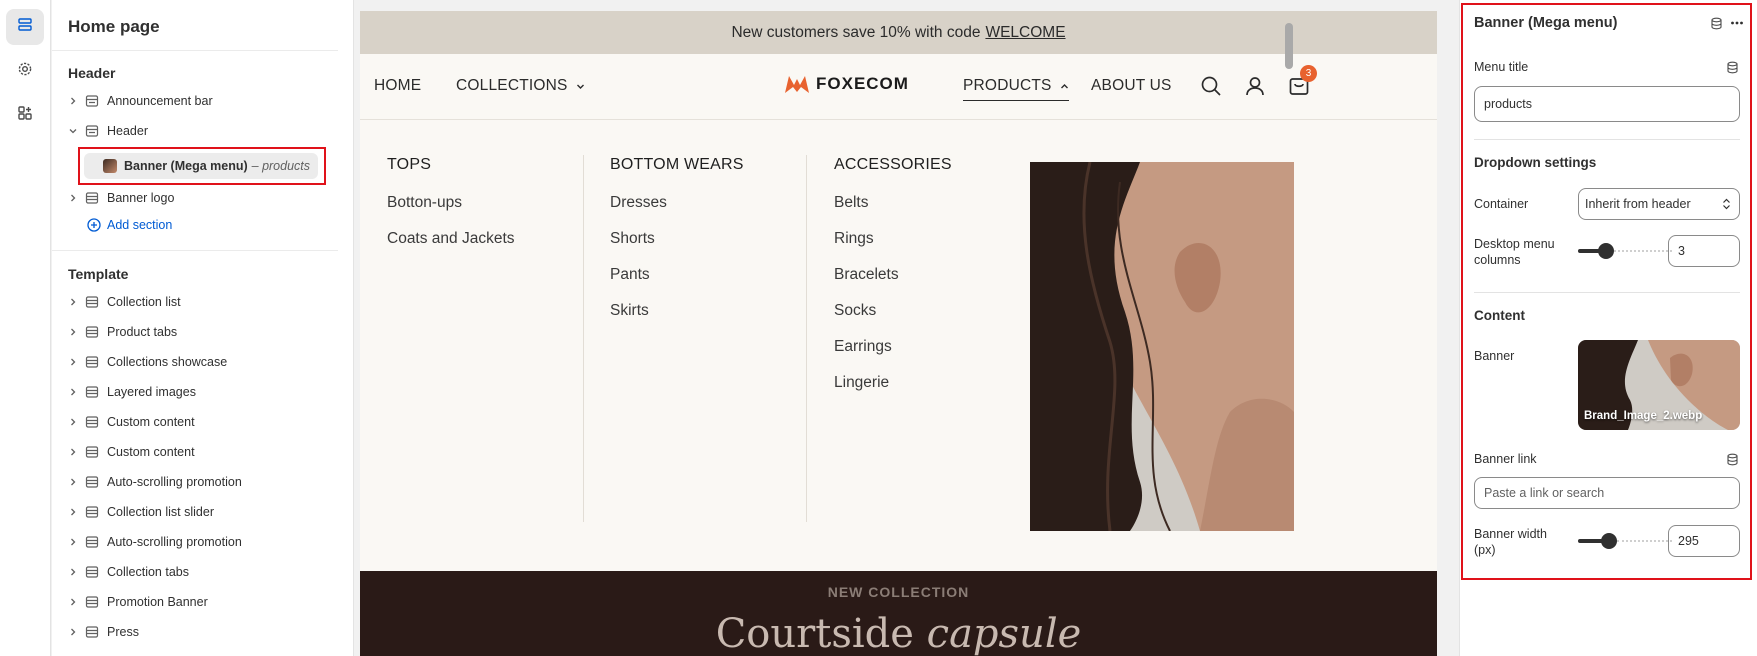  What do you see at coordinates (197, 198) in the screenshot?
I see `section-banner-logo: Banner logo` at bounding box center [197, 198].